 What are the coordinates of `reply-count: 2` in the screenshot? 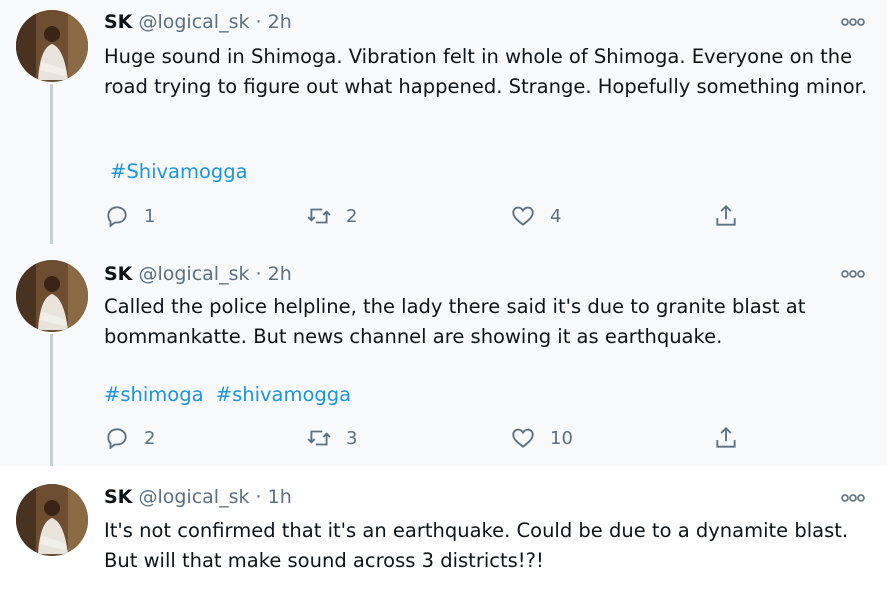 It's located at (150, 438).